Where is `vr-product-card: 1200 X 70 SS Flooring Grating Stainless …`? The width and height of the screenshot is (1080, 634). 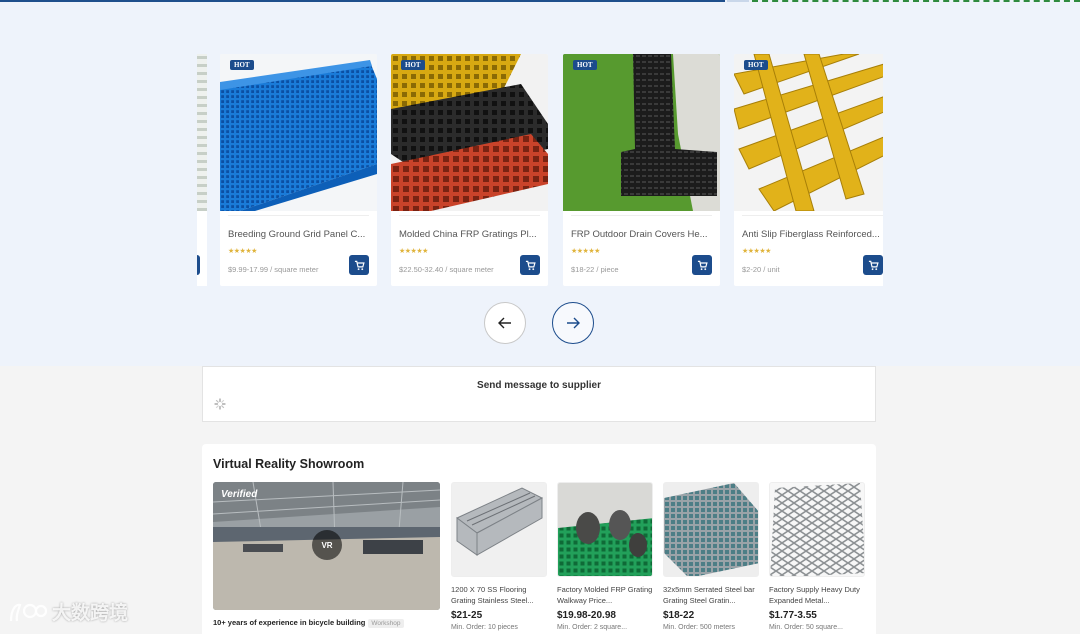 vr-product-card: 1200 X 70 SS Flooring Grating Stainless … is located at coordinates (499, 556).